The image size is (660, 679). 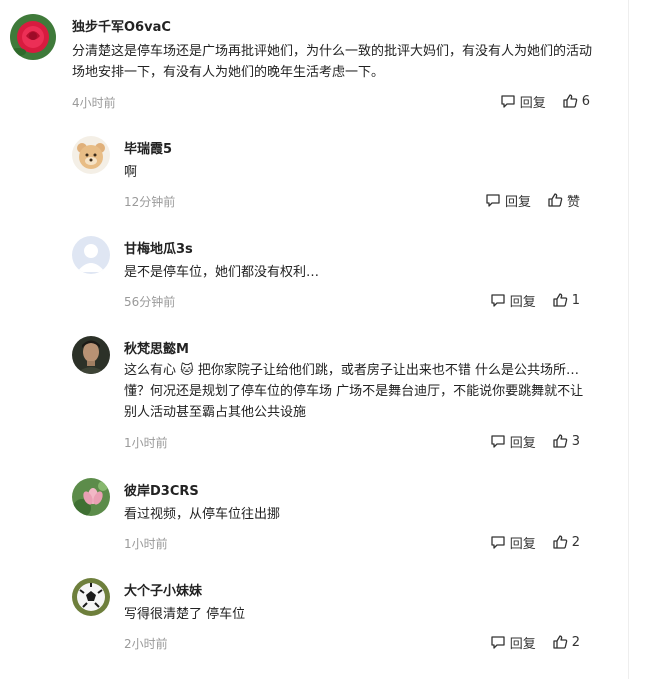 What do you see at coordinates (150, 202) in the screenshot?
I see `comment-time: 12分钟前` at bounding box center [150, 202].